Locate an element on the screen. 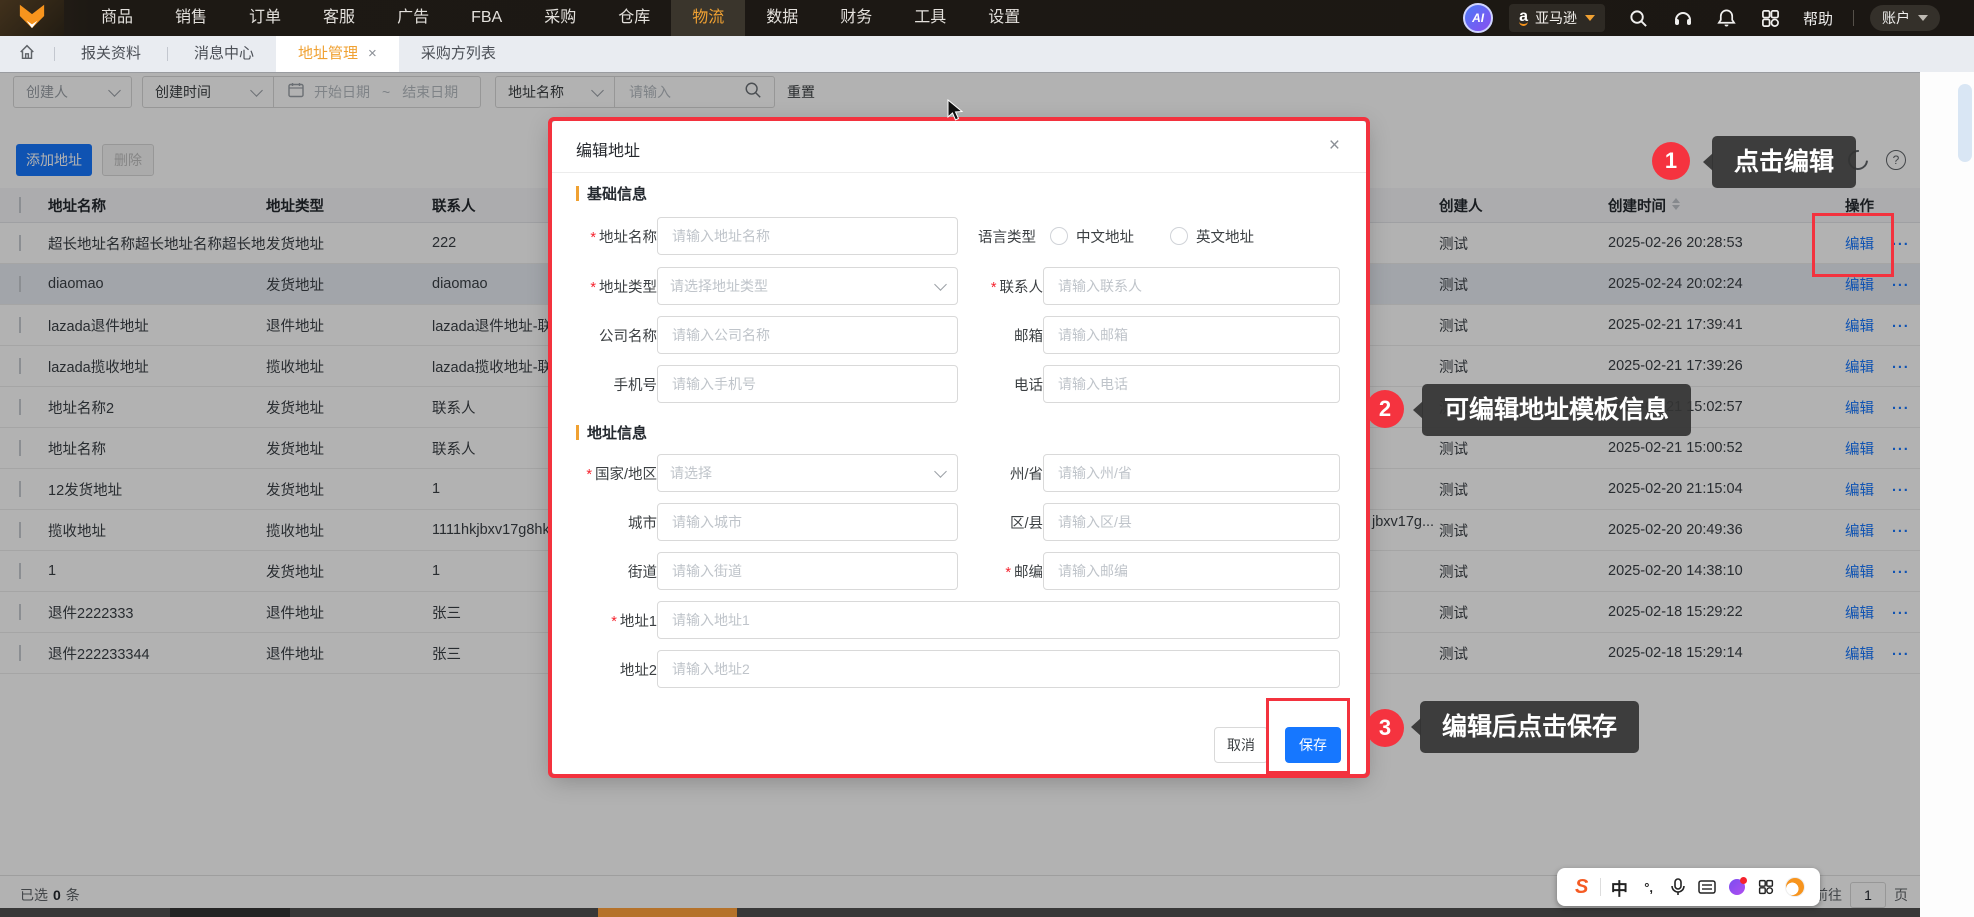  nav-item: 设置 is located at coordinates (1004, 18).